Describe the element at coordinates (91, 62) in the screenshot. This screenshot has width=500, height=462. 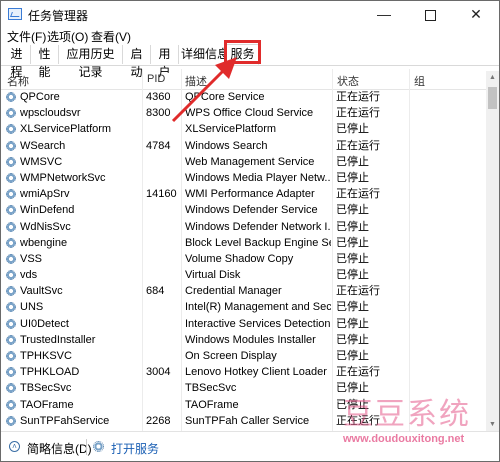
I see `tab-app-history: 应用历史记录` at that location.